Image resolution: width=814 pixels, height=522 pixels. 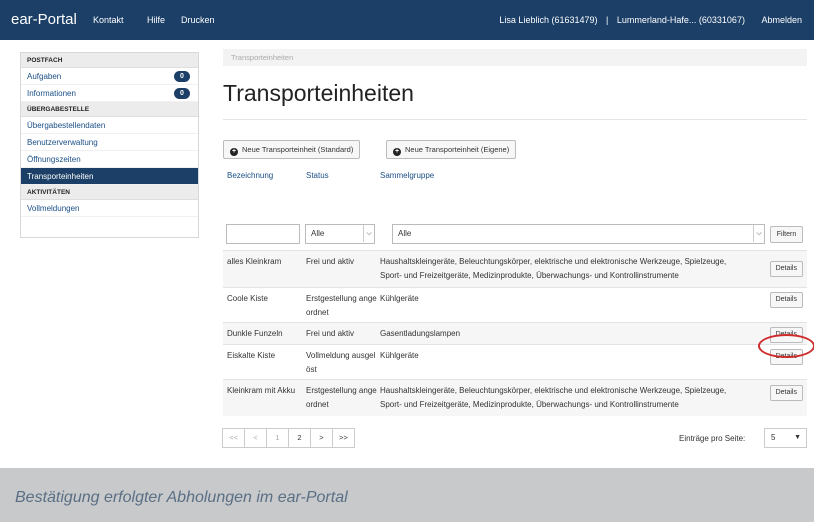 What do you see at coordinates (109, 76) in the screenshot?
I see `sidebar-item-aufgaben: Aufgaben 0` at bounding box center [109, 76].